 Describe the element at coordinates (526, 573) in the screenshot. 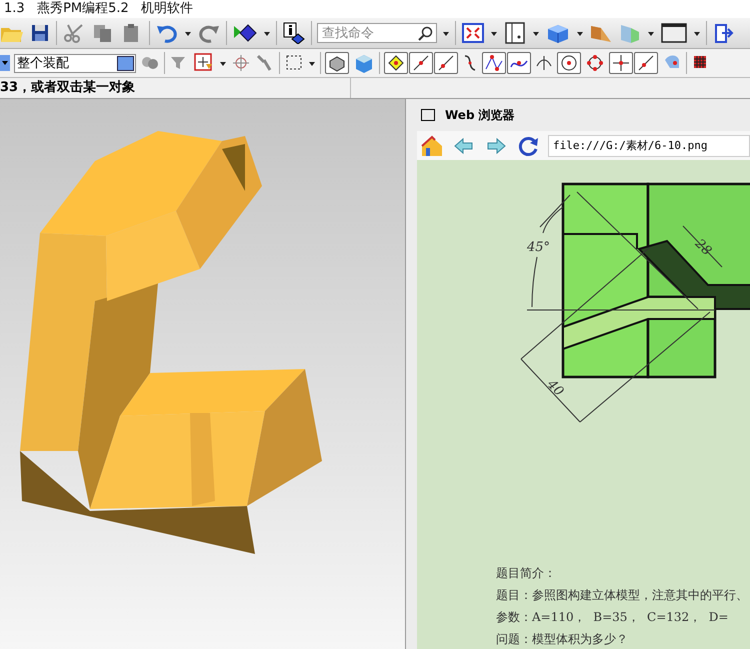

I see `description-line: 题目简介：` at that location.